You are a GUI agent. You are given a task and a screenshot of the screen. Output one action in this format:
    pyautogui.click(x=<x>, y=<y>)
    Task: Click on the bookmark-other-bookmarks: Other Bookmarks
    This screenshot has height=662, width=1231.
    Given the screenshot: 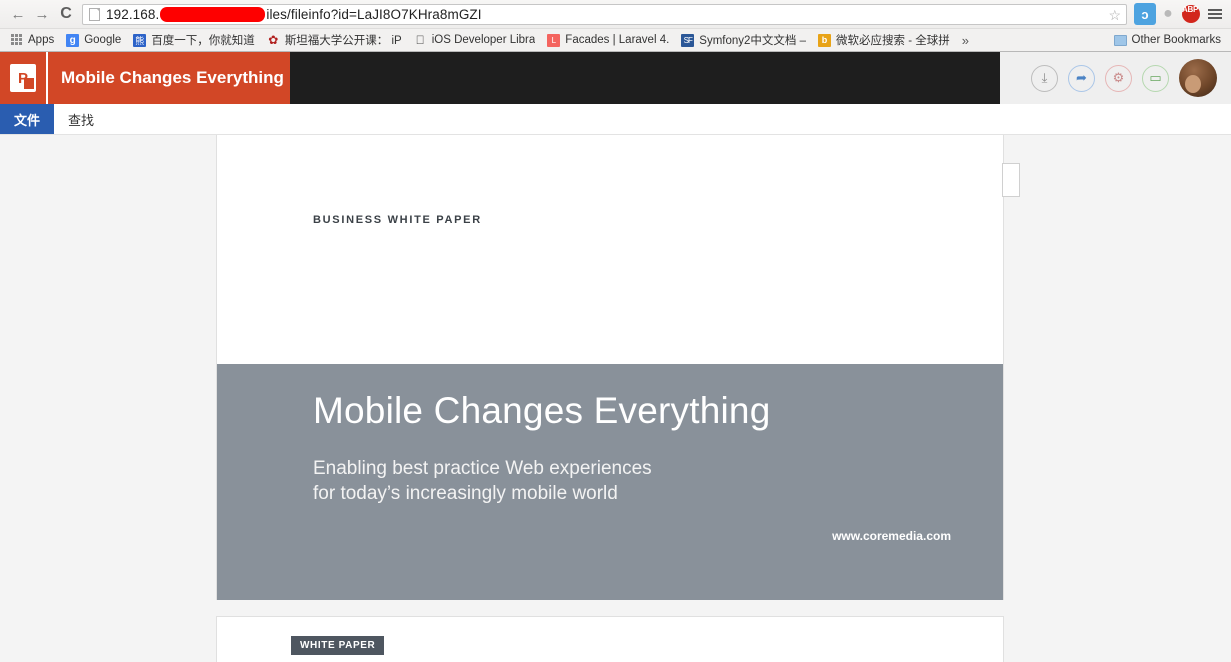 What is the action you would take?
    pyautogui.click(x=1167, y=40)
    